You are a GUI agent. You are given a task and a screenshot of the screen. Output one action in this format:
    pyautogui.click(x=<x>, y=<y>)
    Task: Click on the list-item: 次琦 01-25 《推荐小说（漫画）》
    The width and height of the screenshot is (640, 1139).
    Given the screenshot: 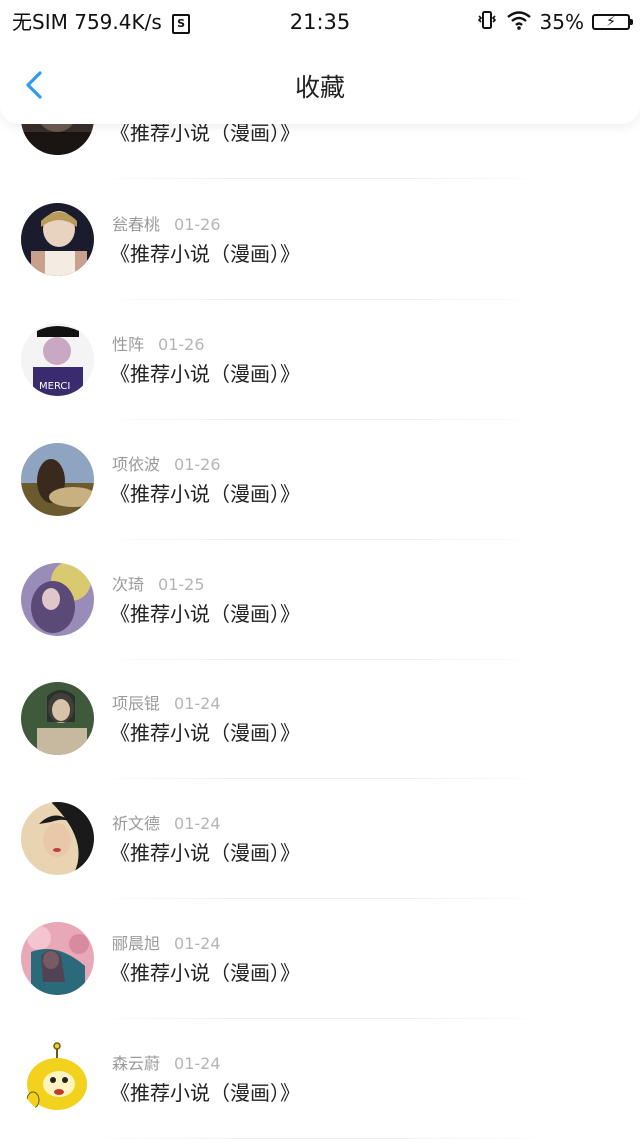 What is the action you would take?
    pyautogui.click(x=320, y=600)
    